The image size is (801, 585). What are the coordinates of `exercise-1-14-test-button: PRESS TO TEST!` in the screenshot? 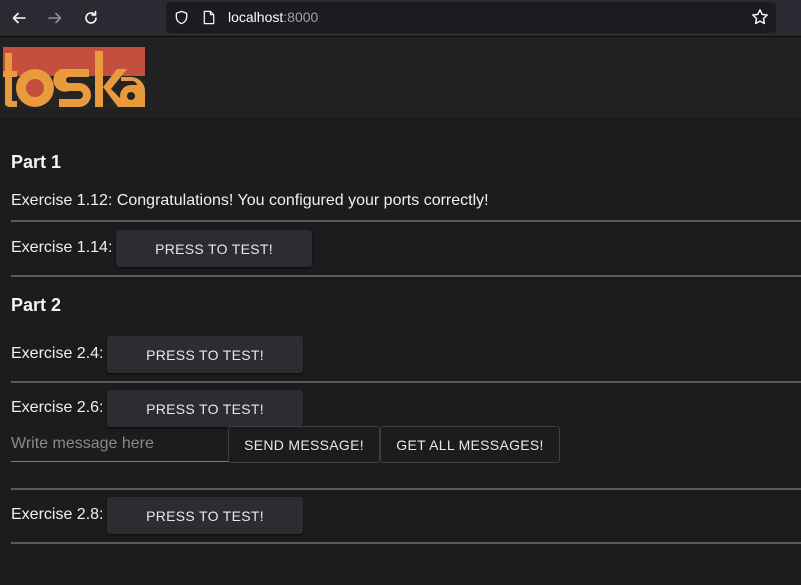 It's located at (214, 248).